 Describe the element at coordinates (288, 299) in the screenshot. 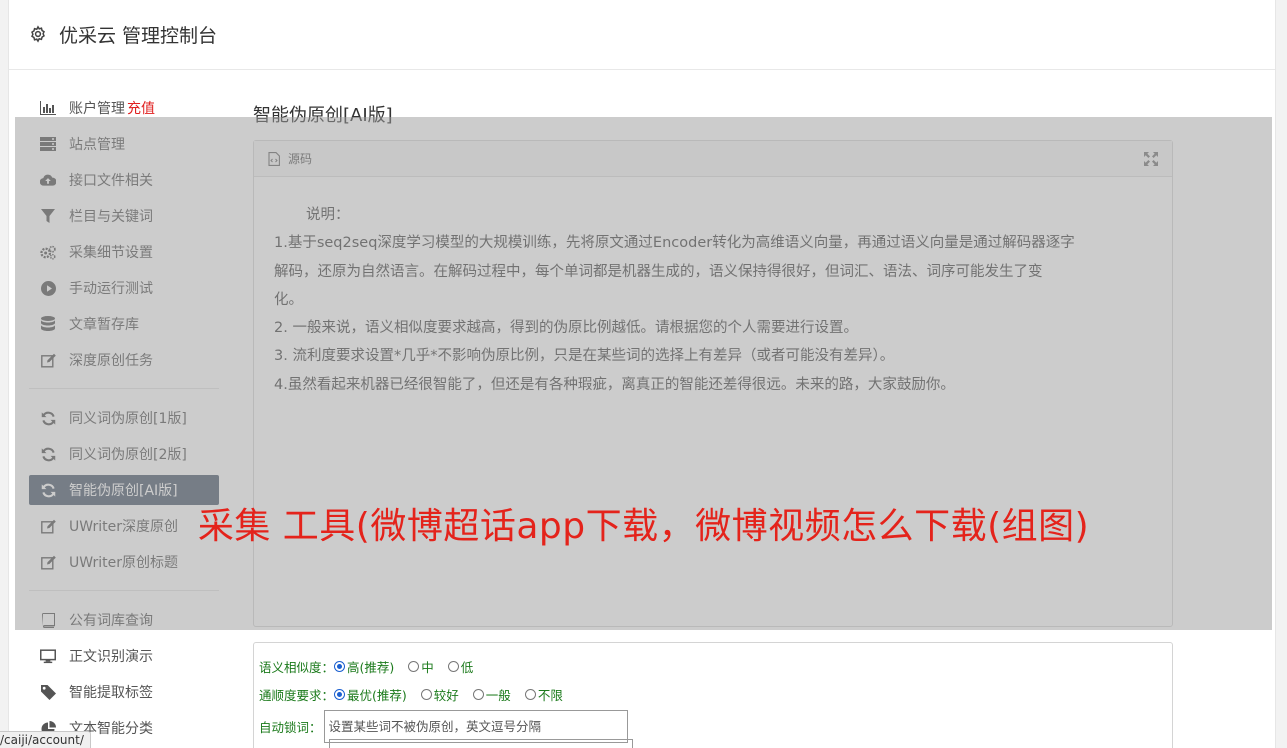

I see `description-line: 化。` at that location.